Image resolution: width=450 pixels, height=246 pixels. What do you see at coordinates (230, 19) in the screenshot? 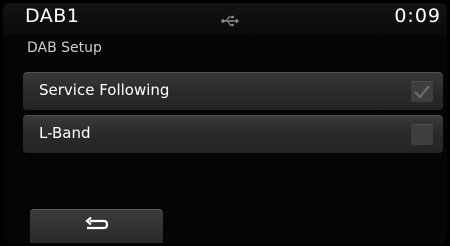
I see `usb-icon` at bounding box center [230, 19].